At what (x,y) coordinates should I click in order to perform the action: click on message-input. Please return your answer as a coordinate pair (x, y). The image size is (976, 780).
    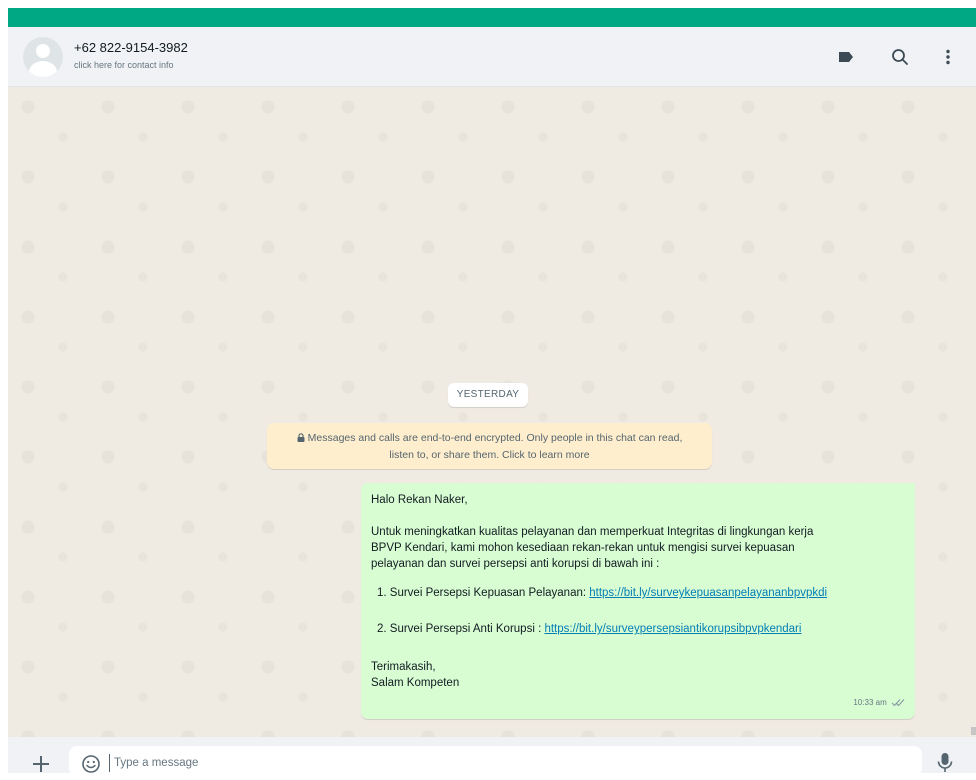
    Looking at the image, I should click on (499, 763).